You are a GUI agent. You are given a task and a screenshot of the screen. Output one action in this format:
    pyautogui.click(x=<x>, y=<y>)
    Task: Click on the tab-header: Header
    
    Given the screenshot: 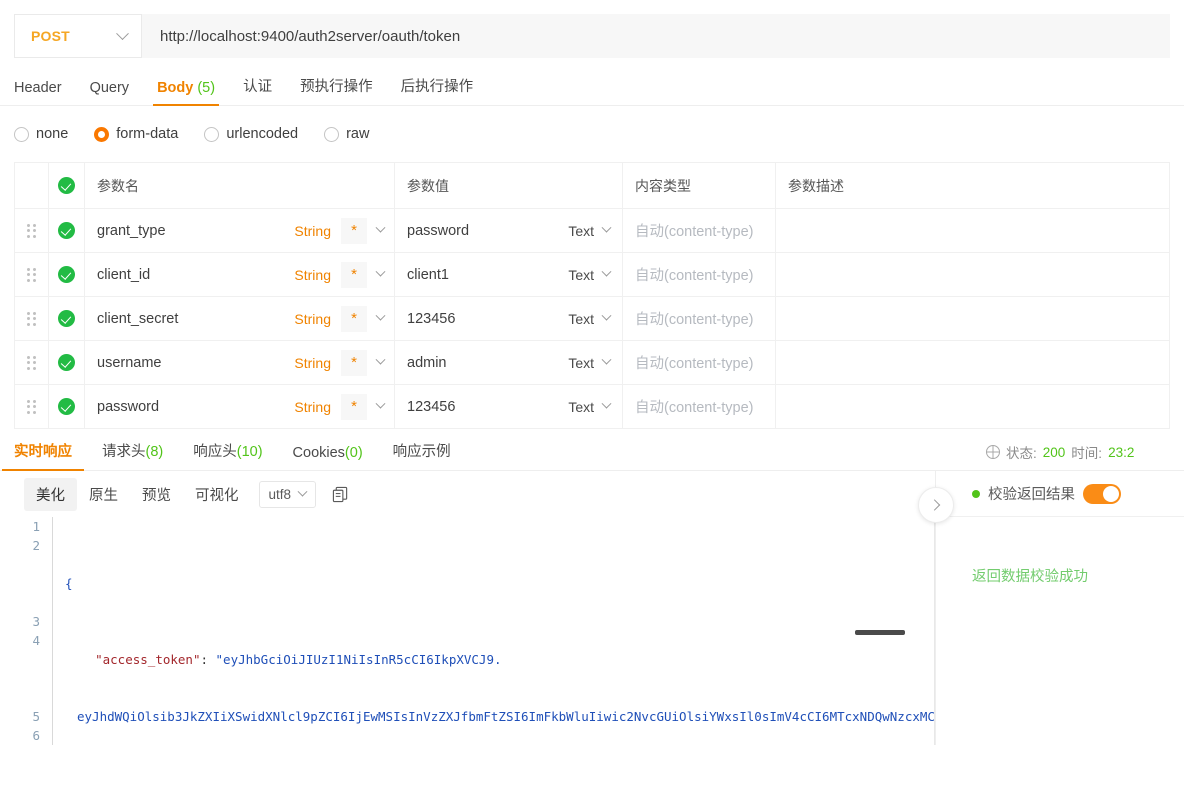 What is the action you would take?
    pyautogui.click(x=38, y=92)
    